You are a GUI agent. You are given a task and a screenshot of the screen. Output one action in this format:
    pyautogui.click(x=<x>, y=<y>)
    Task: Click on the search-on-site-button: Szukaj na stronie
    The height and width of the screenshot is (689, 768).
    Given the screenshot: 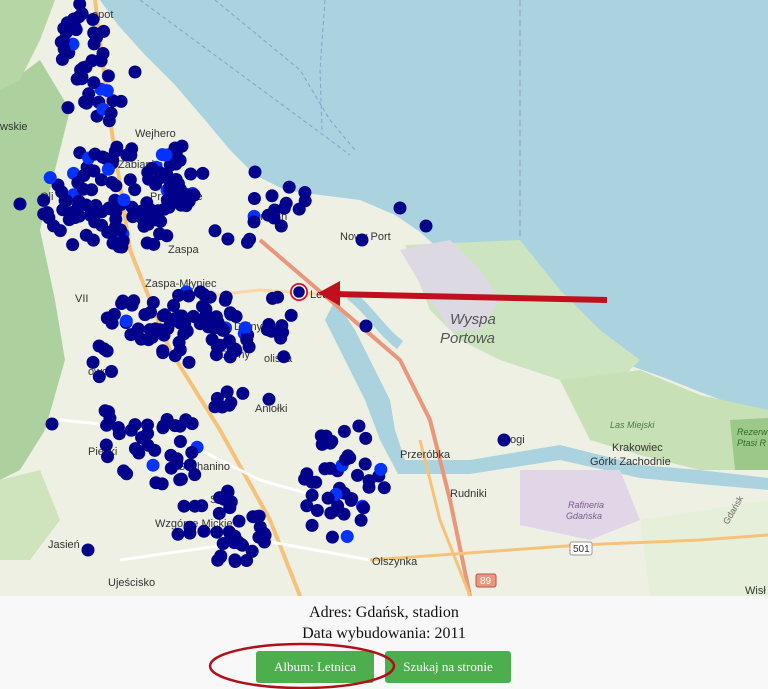 What is the action you would take?
    pyautogui.click(x=448, y=667)
    